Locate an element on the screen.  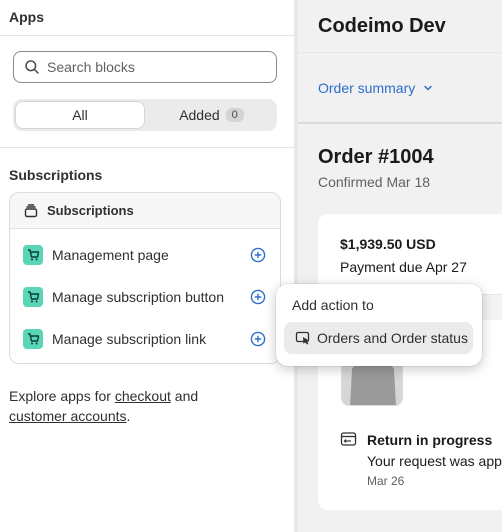
order-summary-label: Order summary is located at coordinates (367, 88).